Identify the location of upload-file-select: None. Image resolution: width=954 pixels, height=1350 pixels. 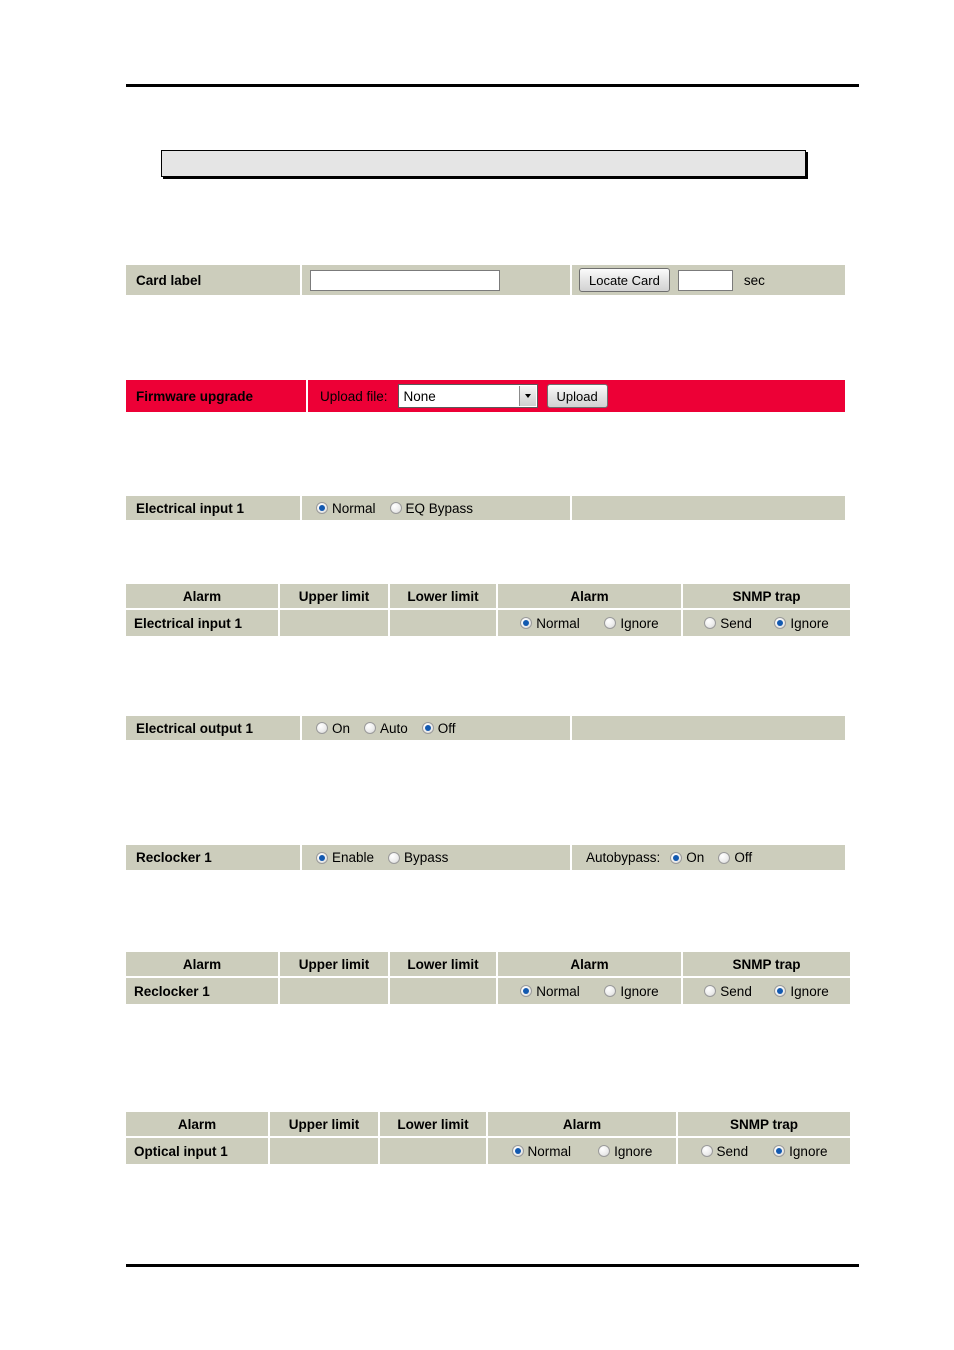
(467, 396).